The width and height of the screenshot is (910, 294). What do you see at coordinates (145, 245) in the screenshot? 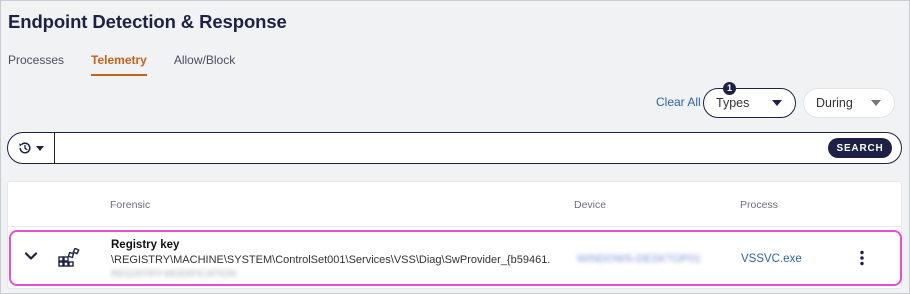
I see `forensic-title: Registry key` at bounding box center [145, 245].